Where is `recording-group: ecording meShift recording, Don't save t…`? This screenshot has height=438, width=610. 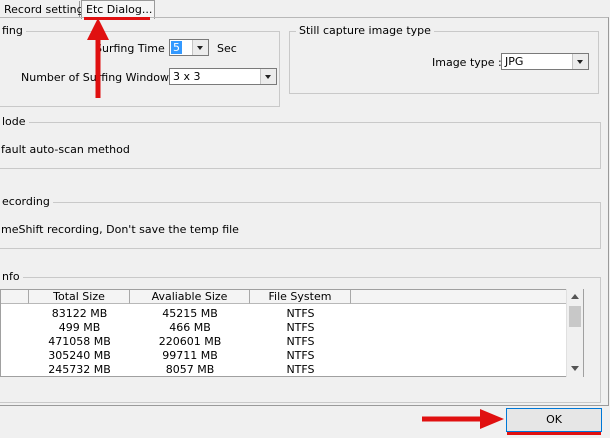
recording-group: ecording meShift recording, Don't save t… is located at coordinates (300, 222).